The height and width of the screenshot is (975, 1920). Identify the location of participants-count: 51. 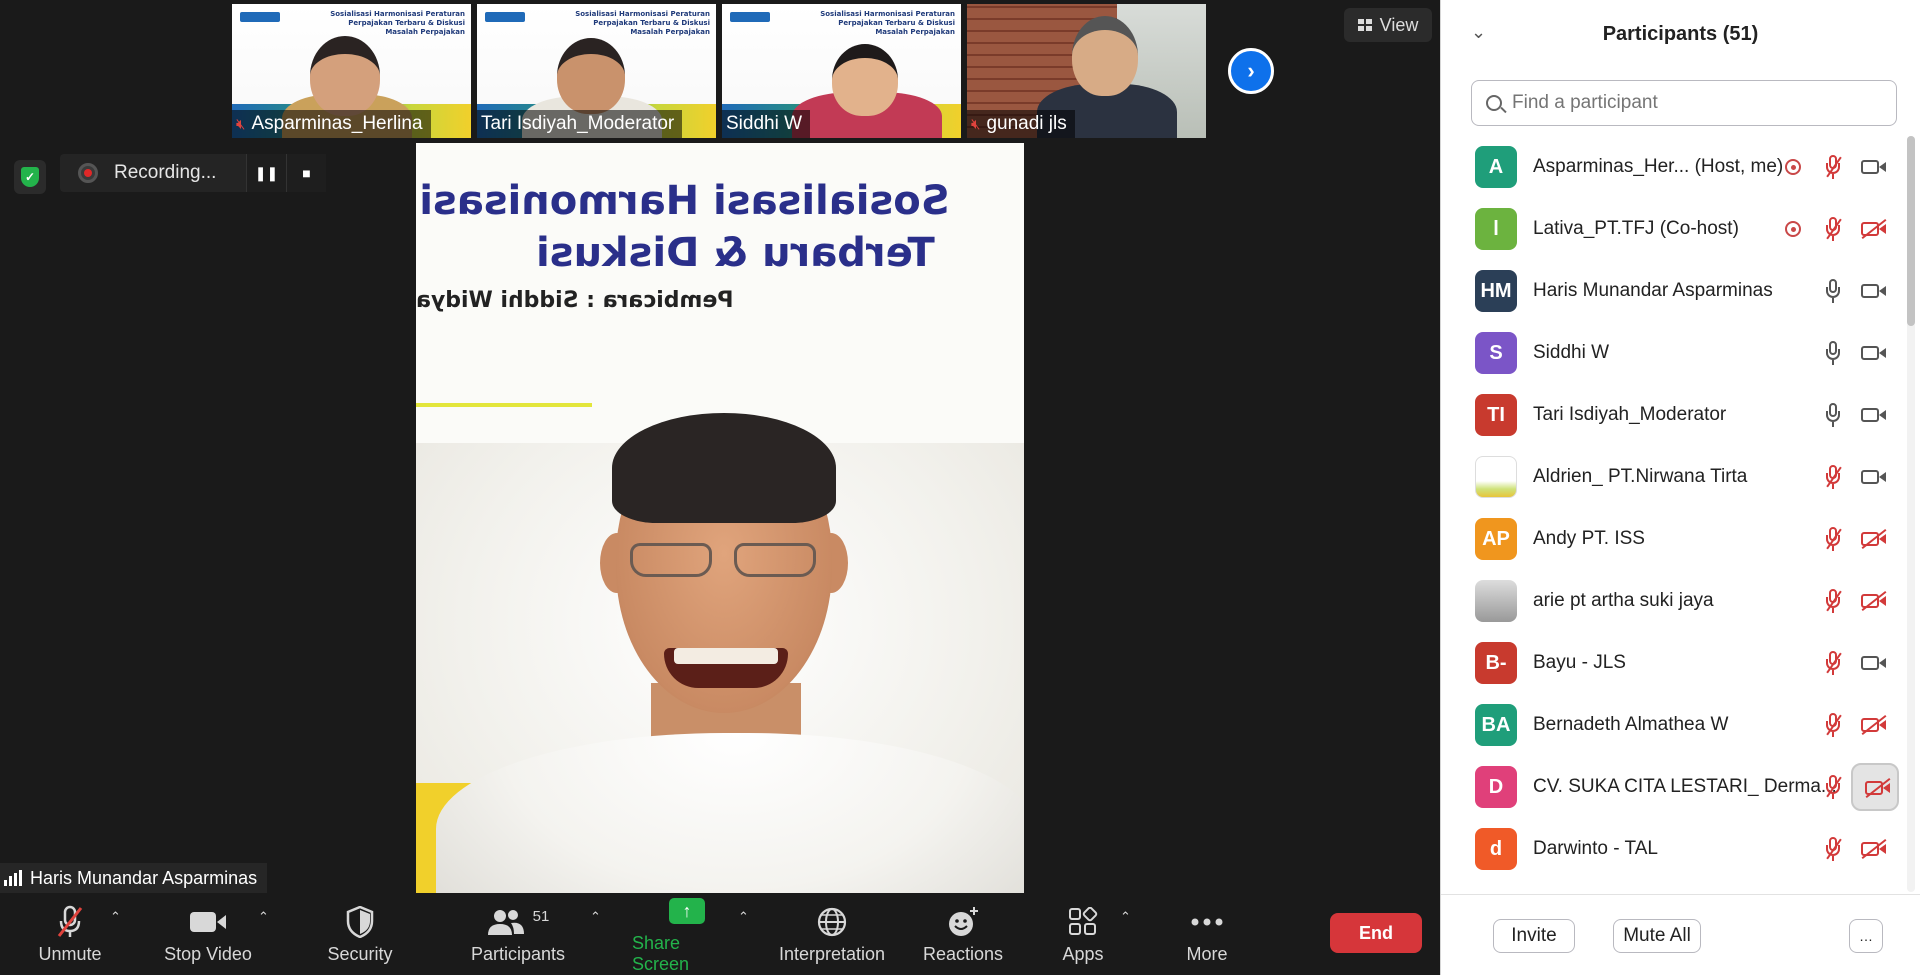
(541, 916).